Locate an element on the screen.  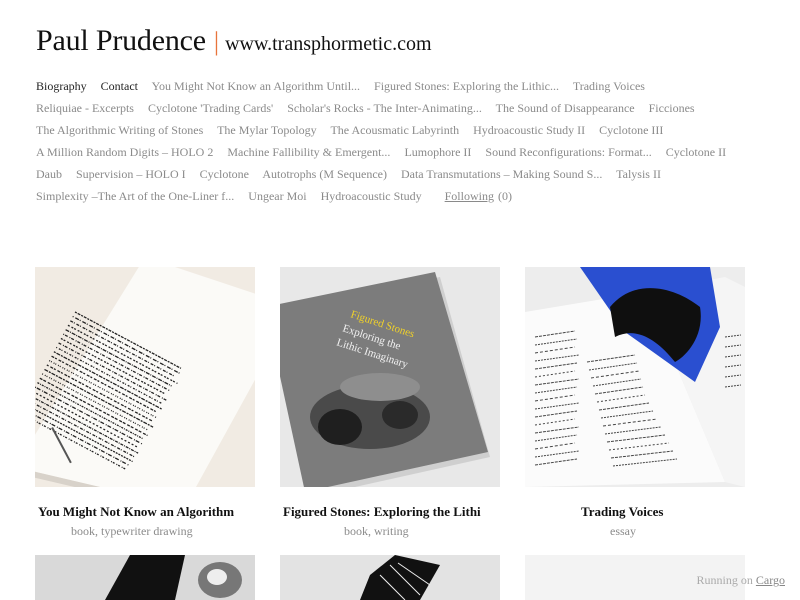
nav-item: Hydroacoustic Study is located at coordinates (371, 196).